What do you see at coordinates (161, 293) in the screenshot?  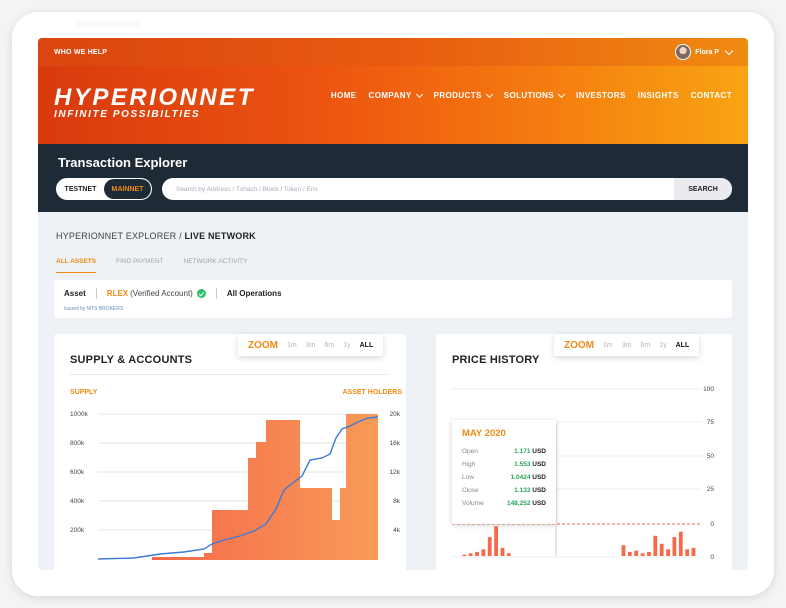 I see `asset-verified-label: (Verified Account)` at bounding box center [161, 293].